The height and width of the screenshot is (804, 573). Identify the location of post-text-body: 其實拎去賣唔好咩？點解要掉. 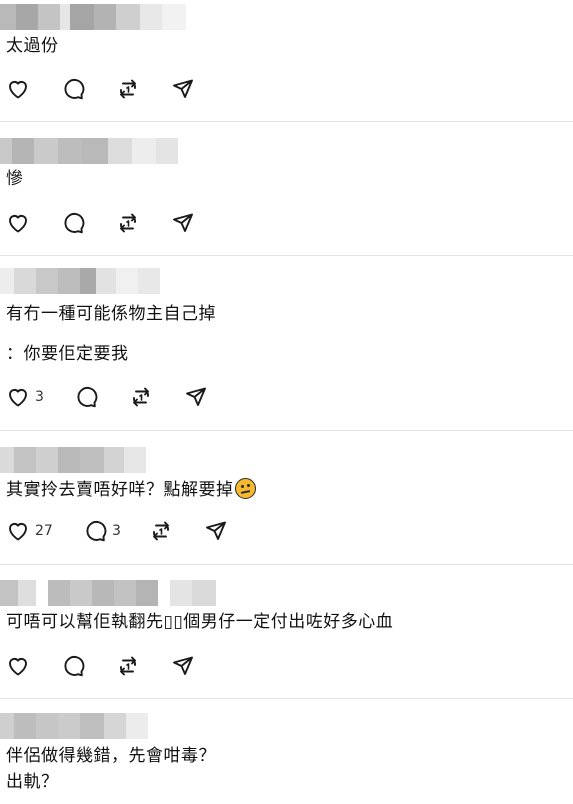
(120, 490).